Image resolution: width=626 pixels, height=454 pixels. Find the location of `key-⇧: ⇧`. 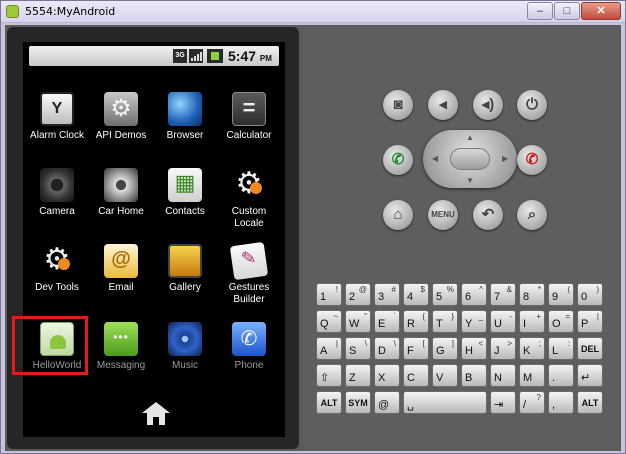

key-⇧: ⇧ is located at coordinates (329, 375).